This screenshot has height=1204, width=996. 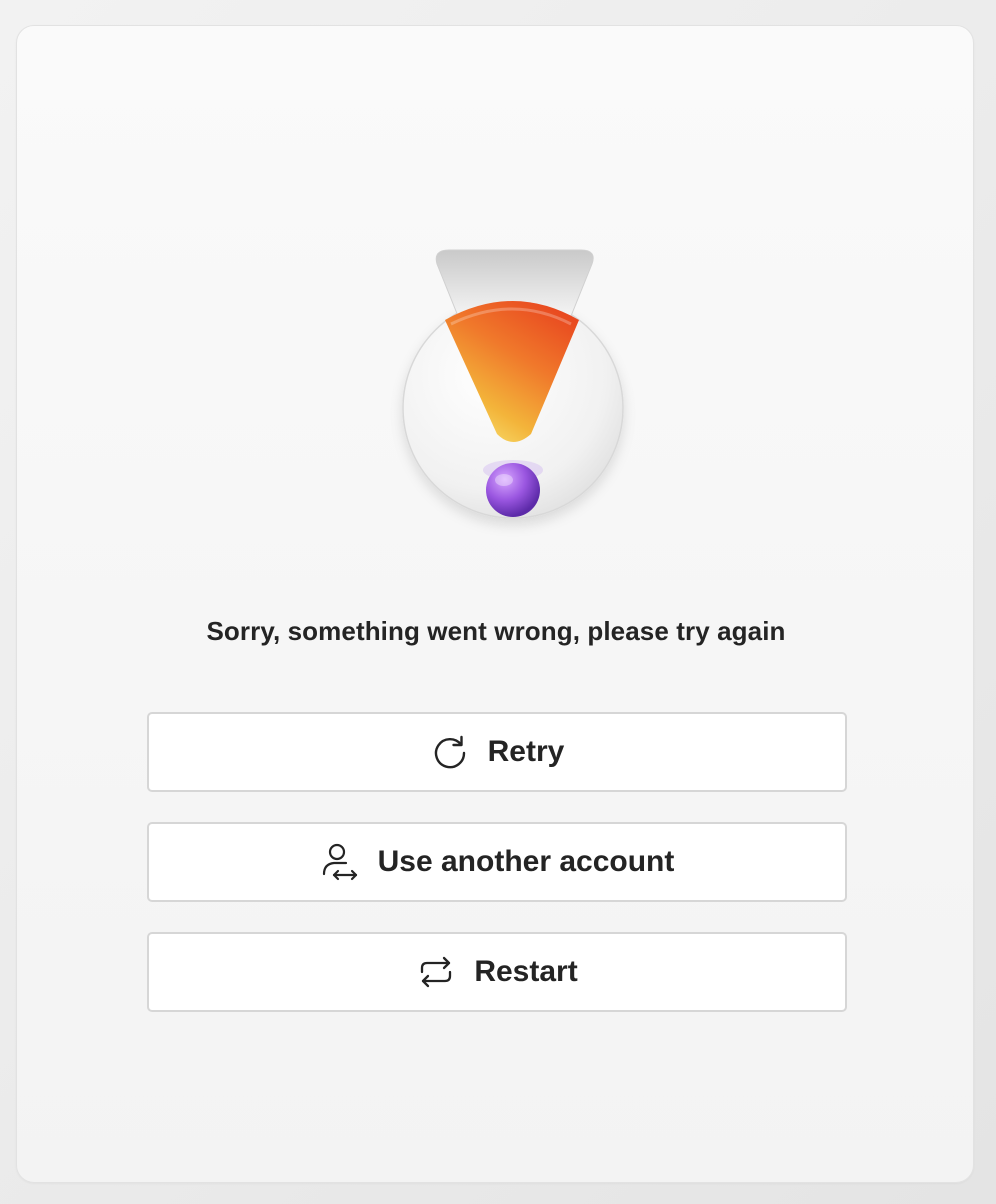 I want to click on warning-exclamation-icon, so click(x=515, y=384).